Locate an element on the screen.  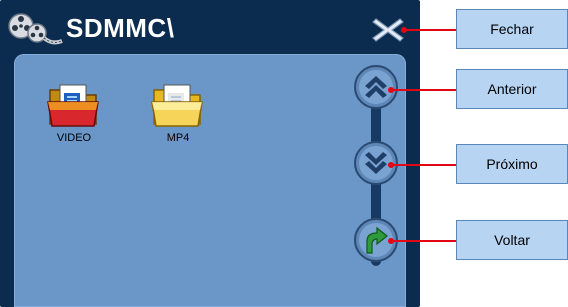
leader-dot-prev is located at coordinates (391, 90).